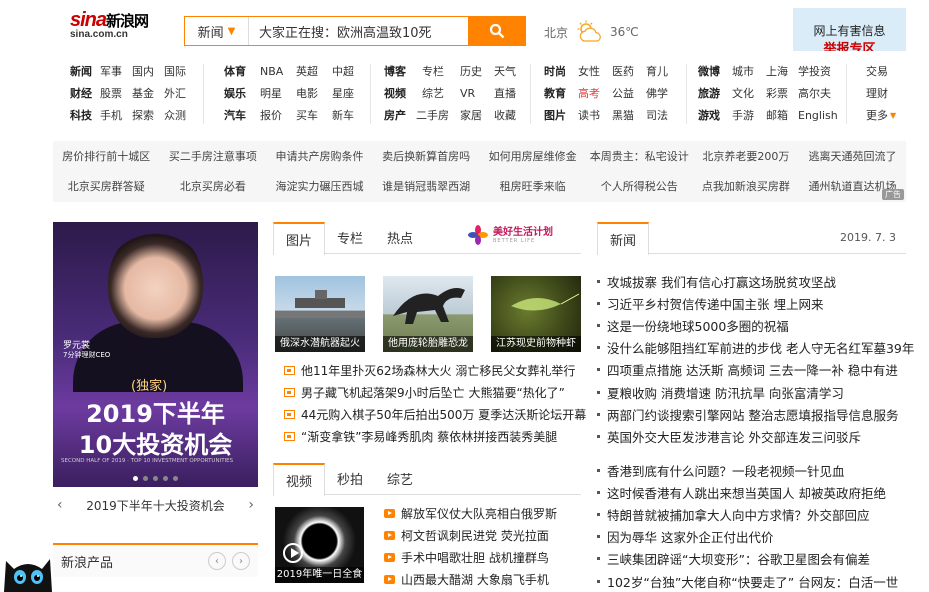  What do you see at coordinates (749, 71) in the screenshot?
I see `nav-link: 城市` at bounding box center [749, 71].